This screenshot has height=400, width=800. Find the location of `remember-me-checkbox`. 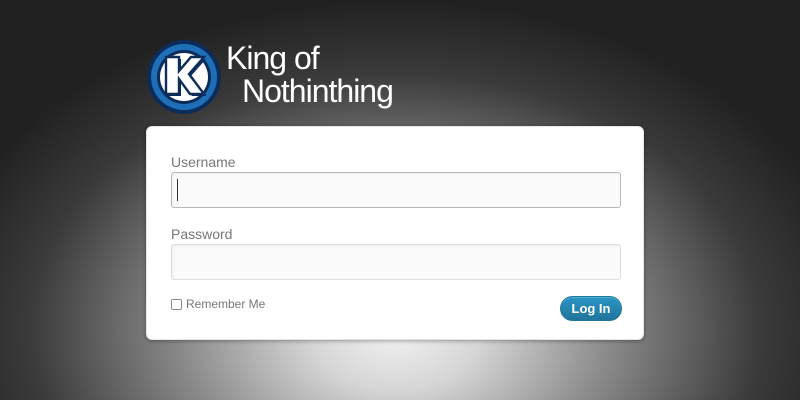

remember-me-checkbox is located at coordinates (176, 304).